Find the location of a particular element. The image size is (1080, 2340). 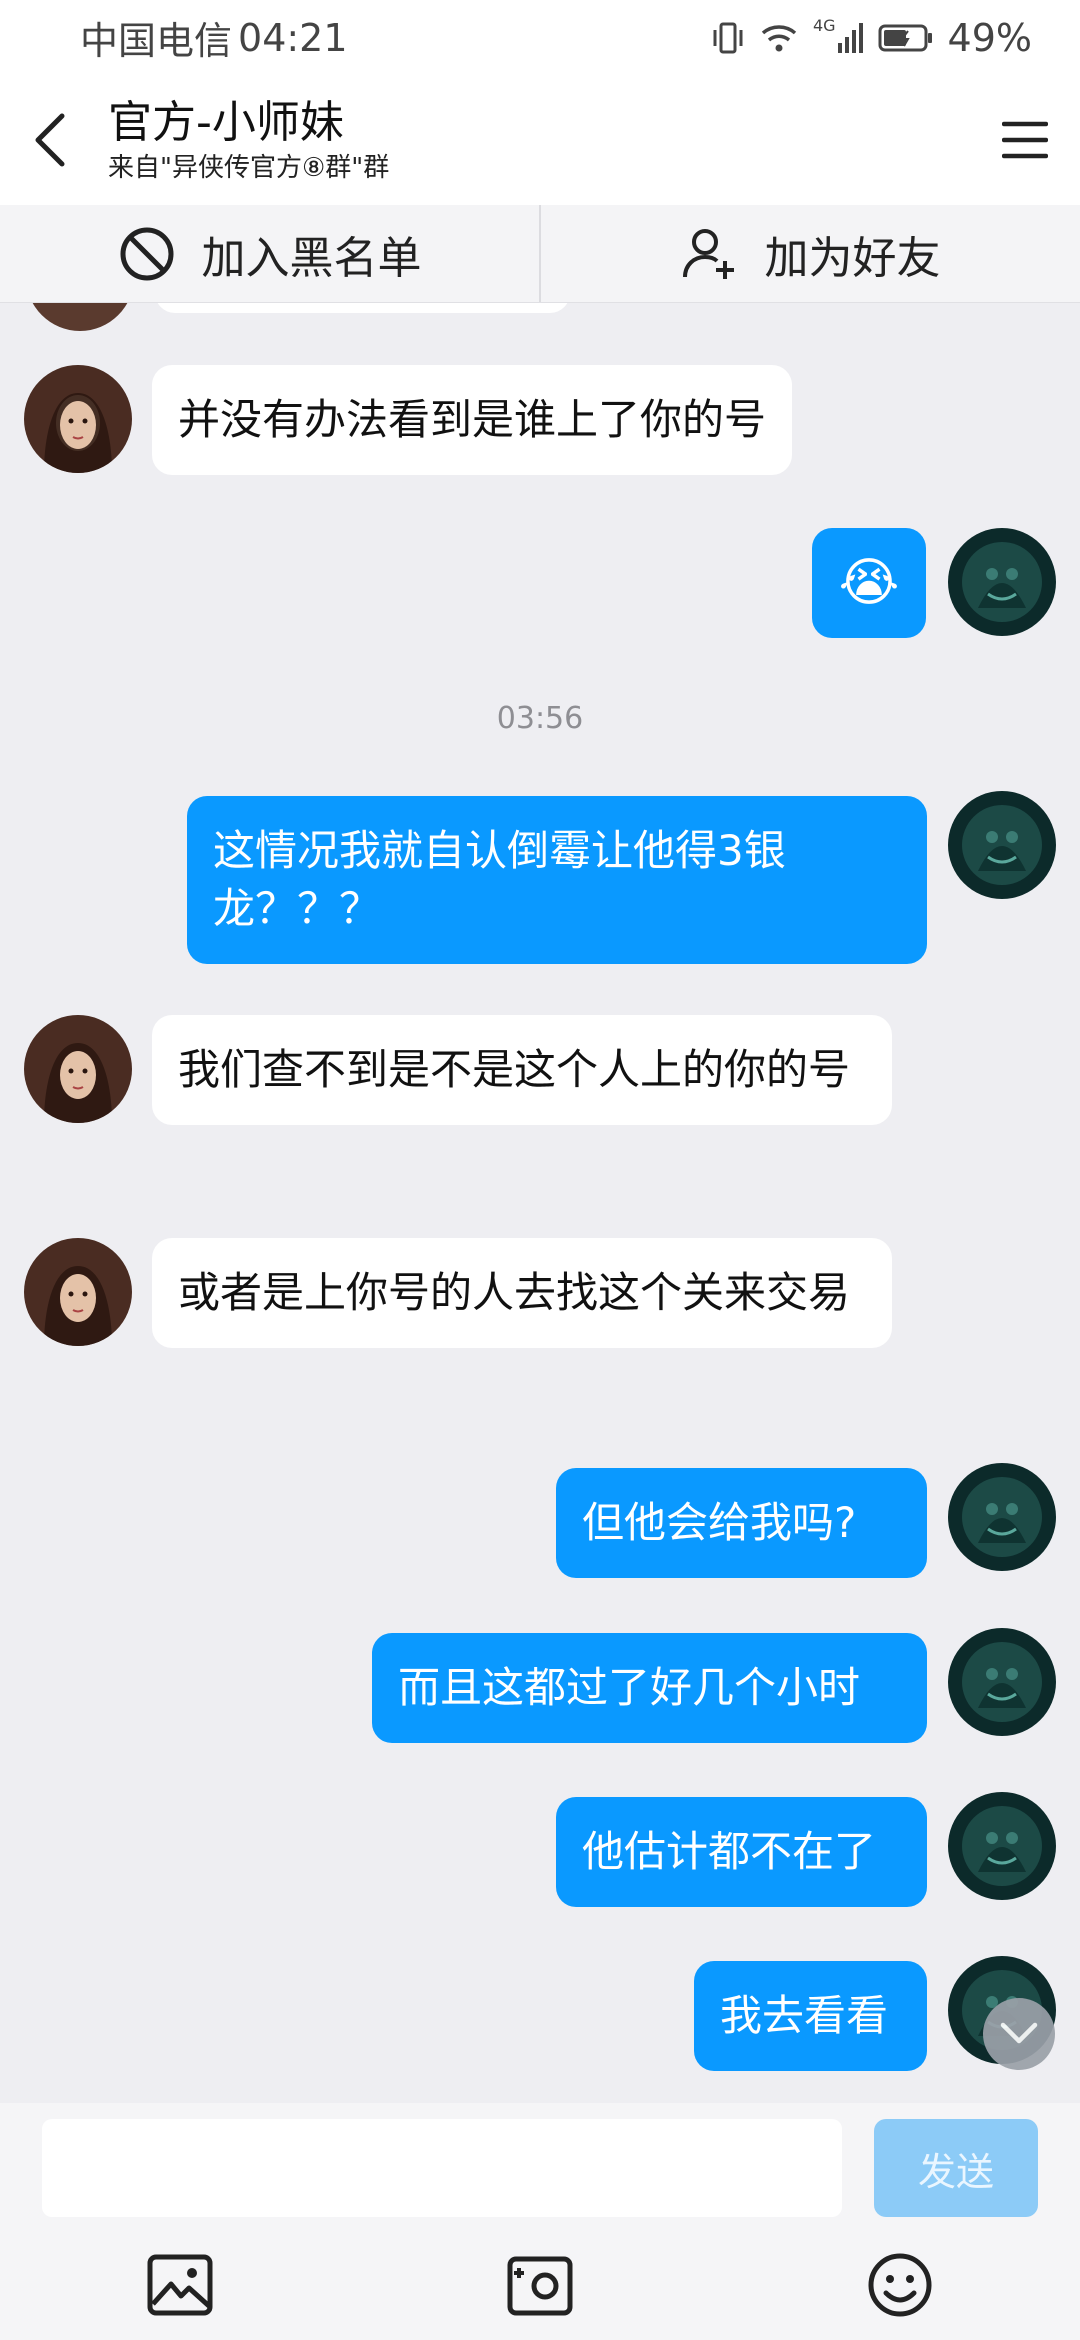

message-row-outgoing: 但他会给我吗? is located at coordinates (741, 1523).